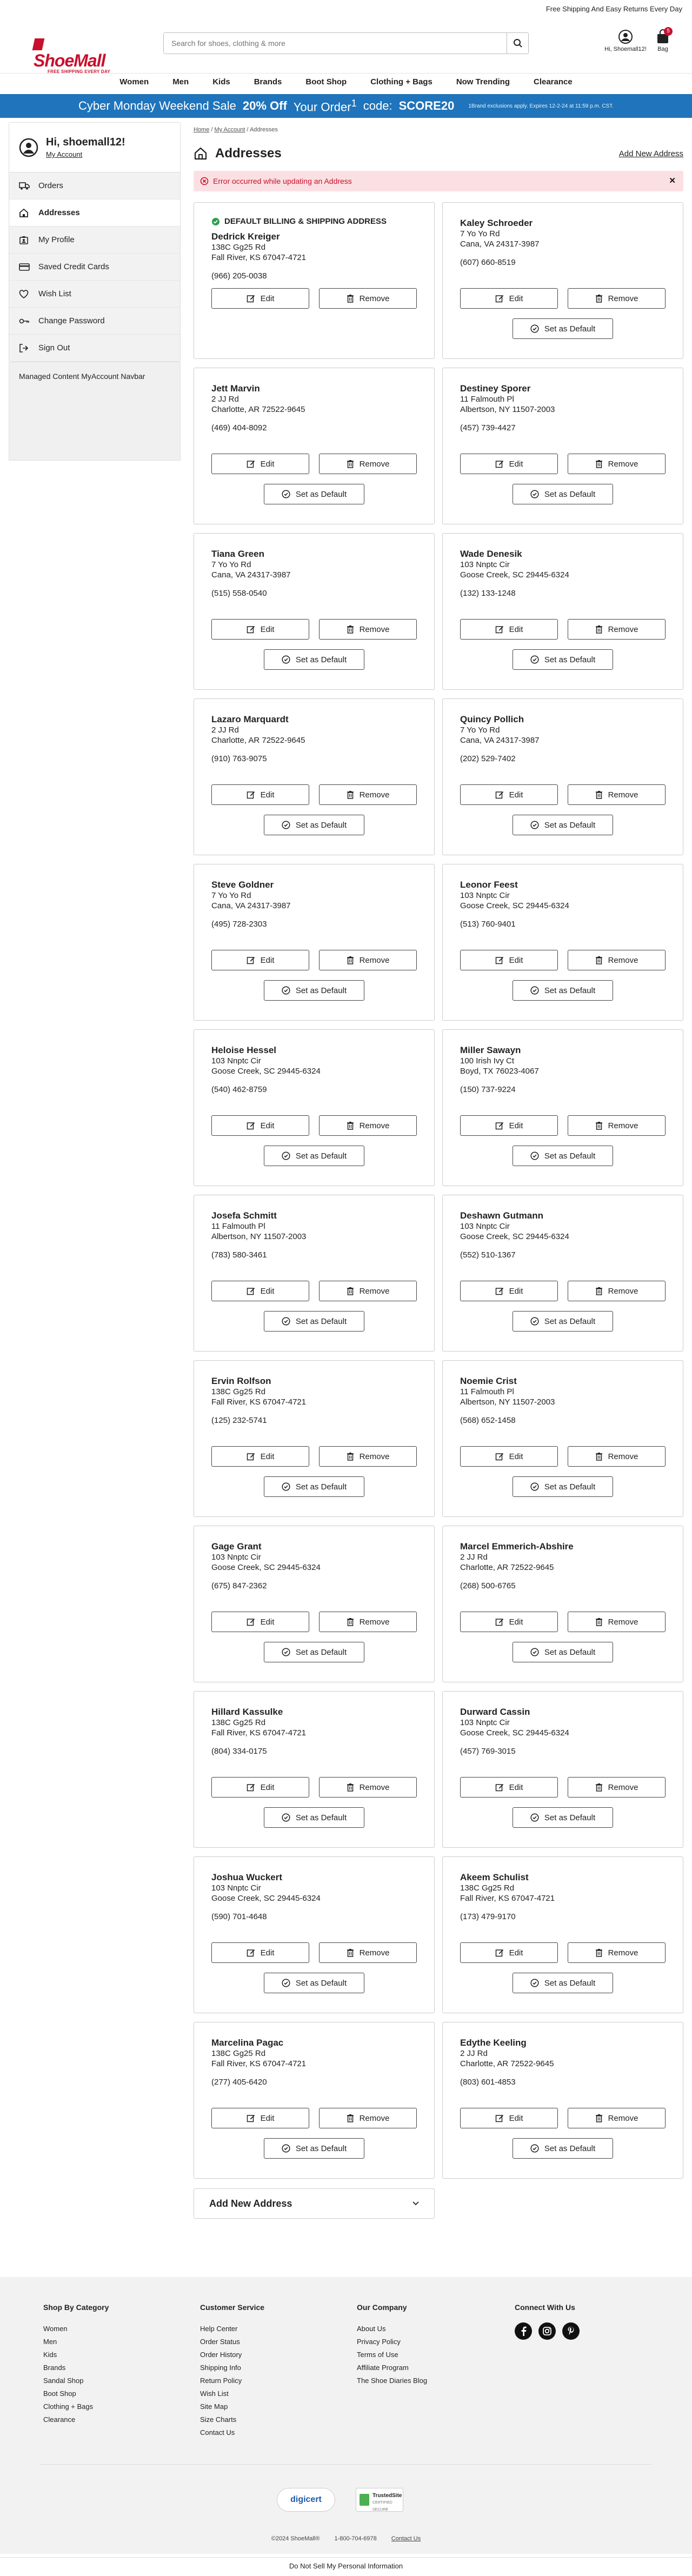 This screenshot has width=692, height=2576. Describe the element at coordinates (651, 153) in the screenshot. I see `add-new-address-link: Add New Address` at that location.